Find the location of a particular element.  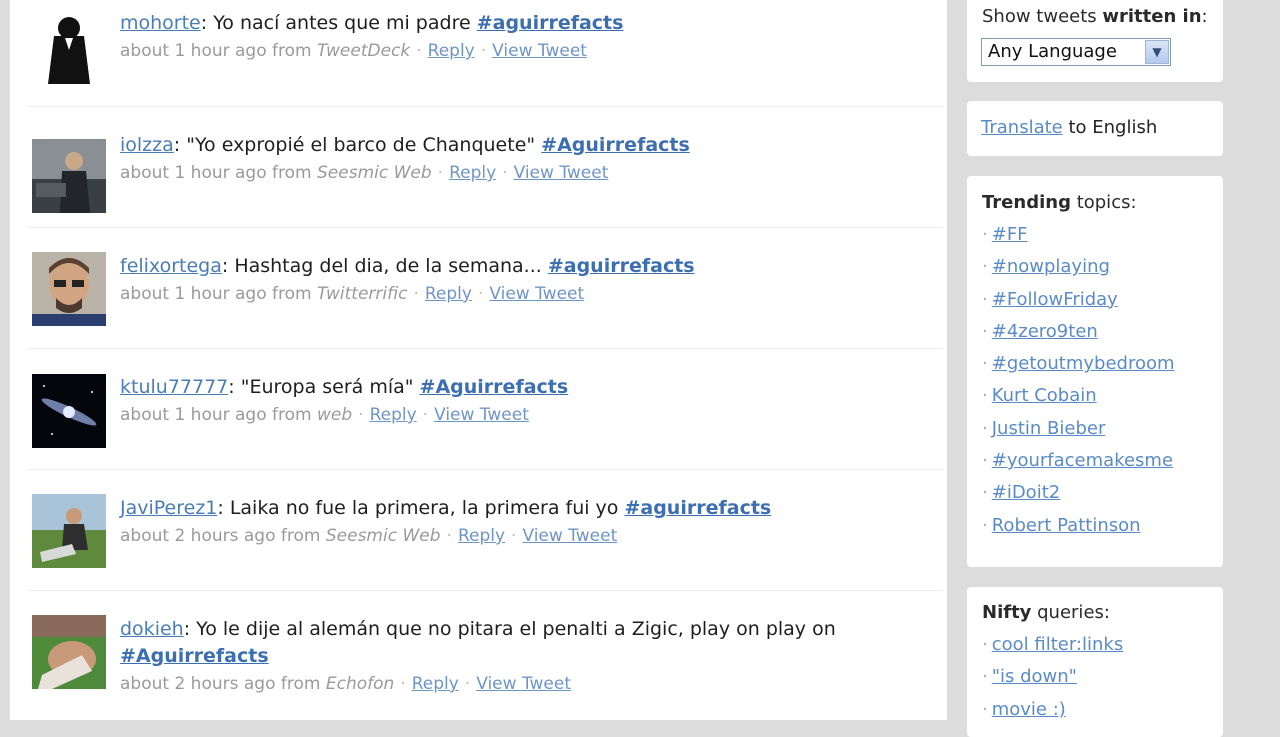

tweet-username-link: JaviPerez1 is located at coordinates (168, 508).